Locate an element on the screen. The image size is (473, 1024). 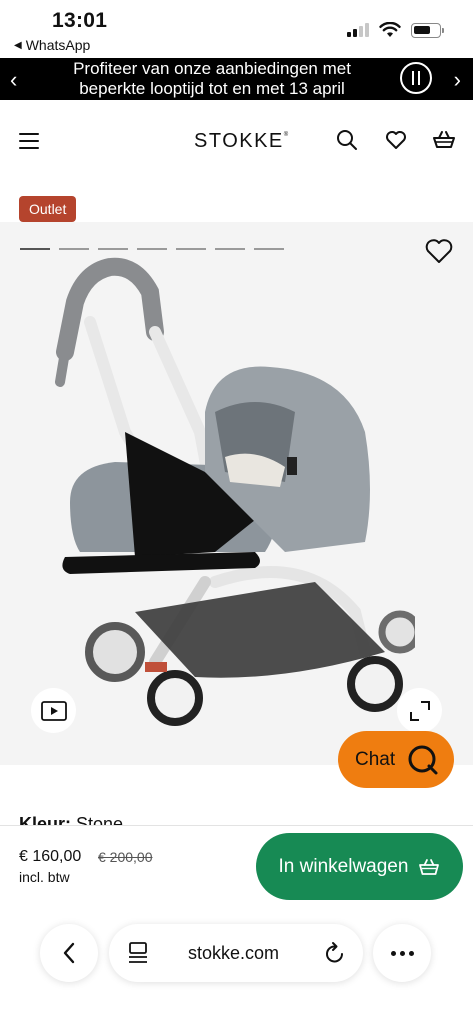
back-app-label: WhatsApp is located at coordinates (58, 45).